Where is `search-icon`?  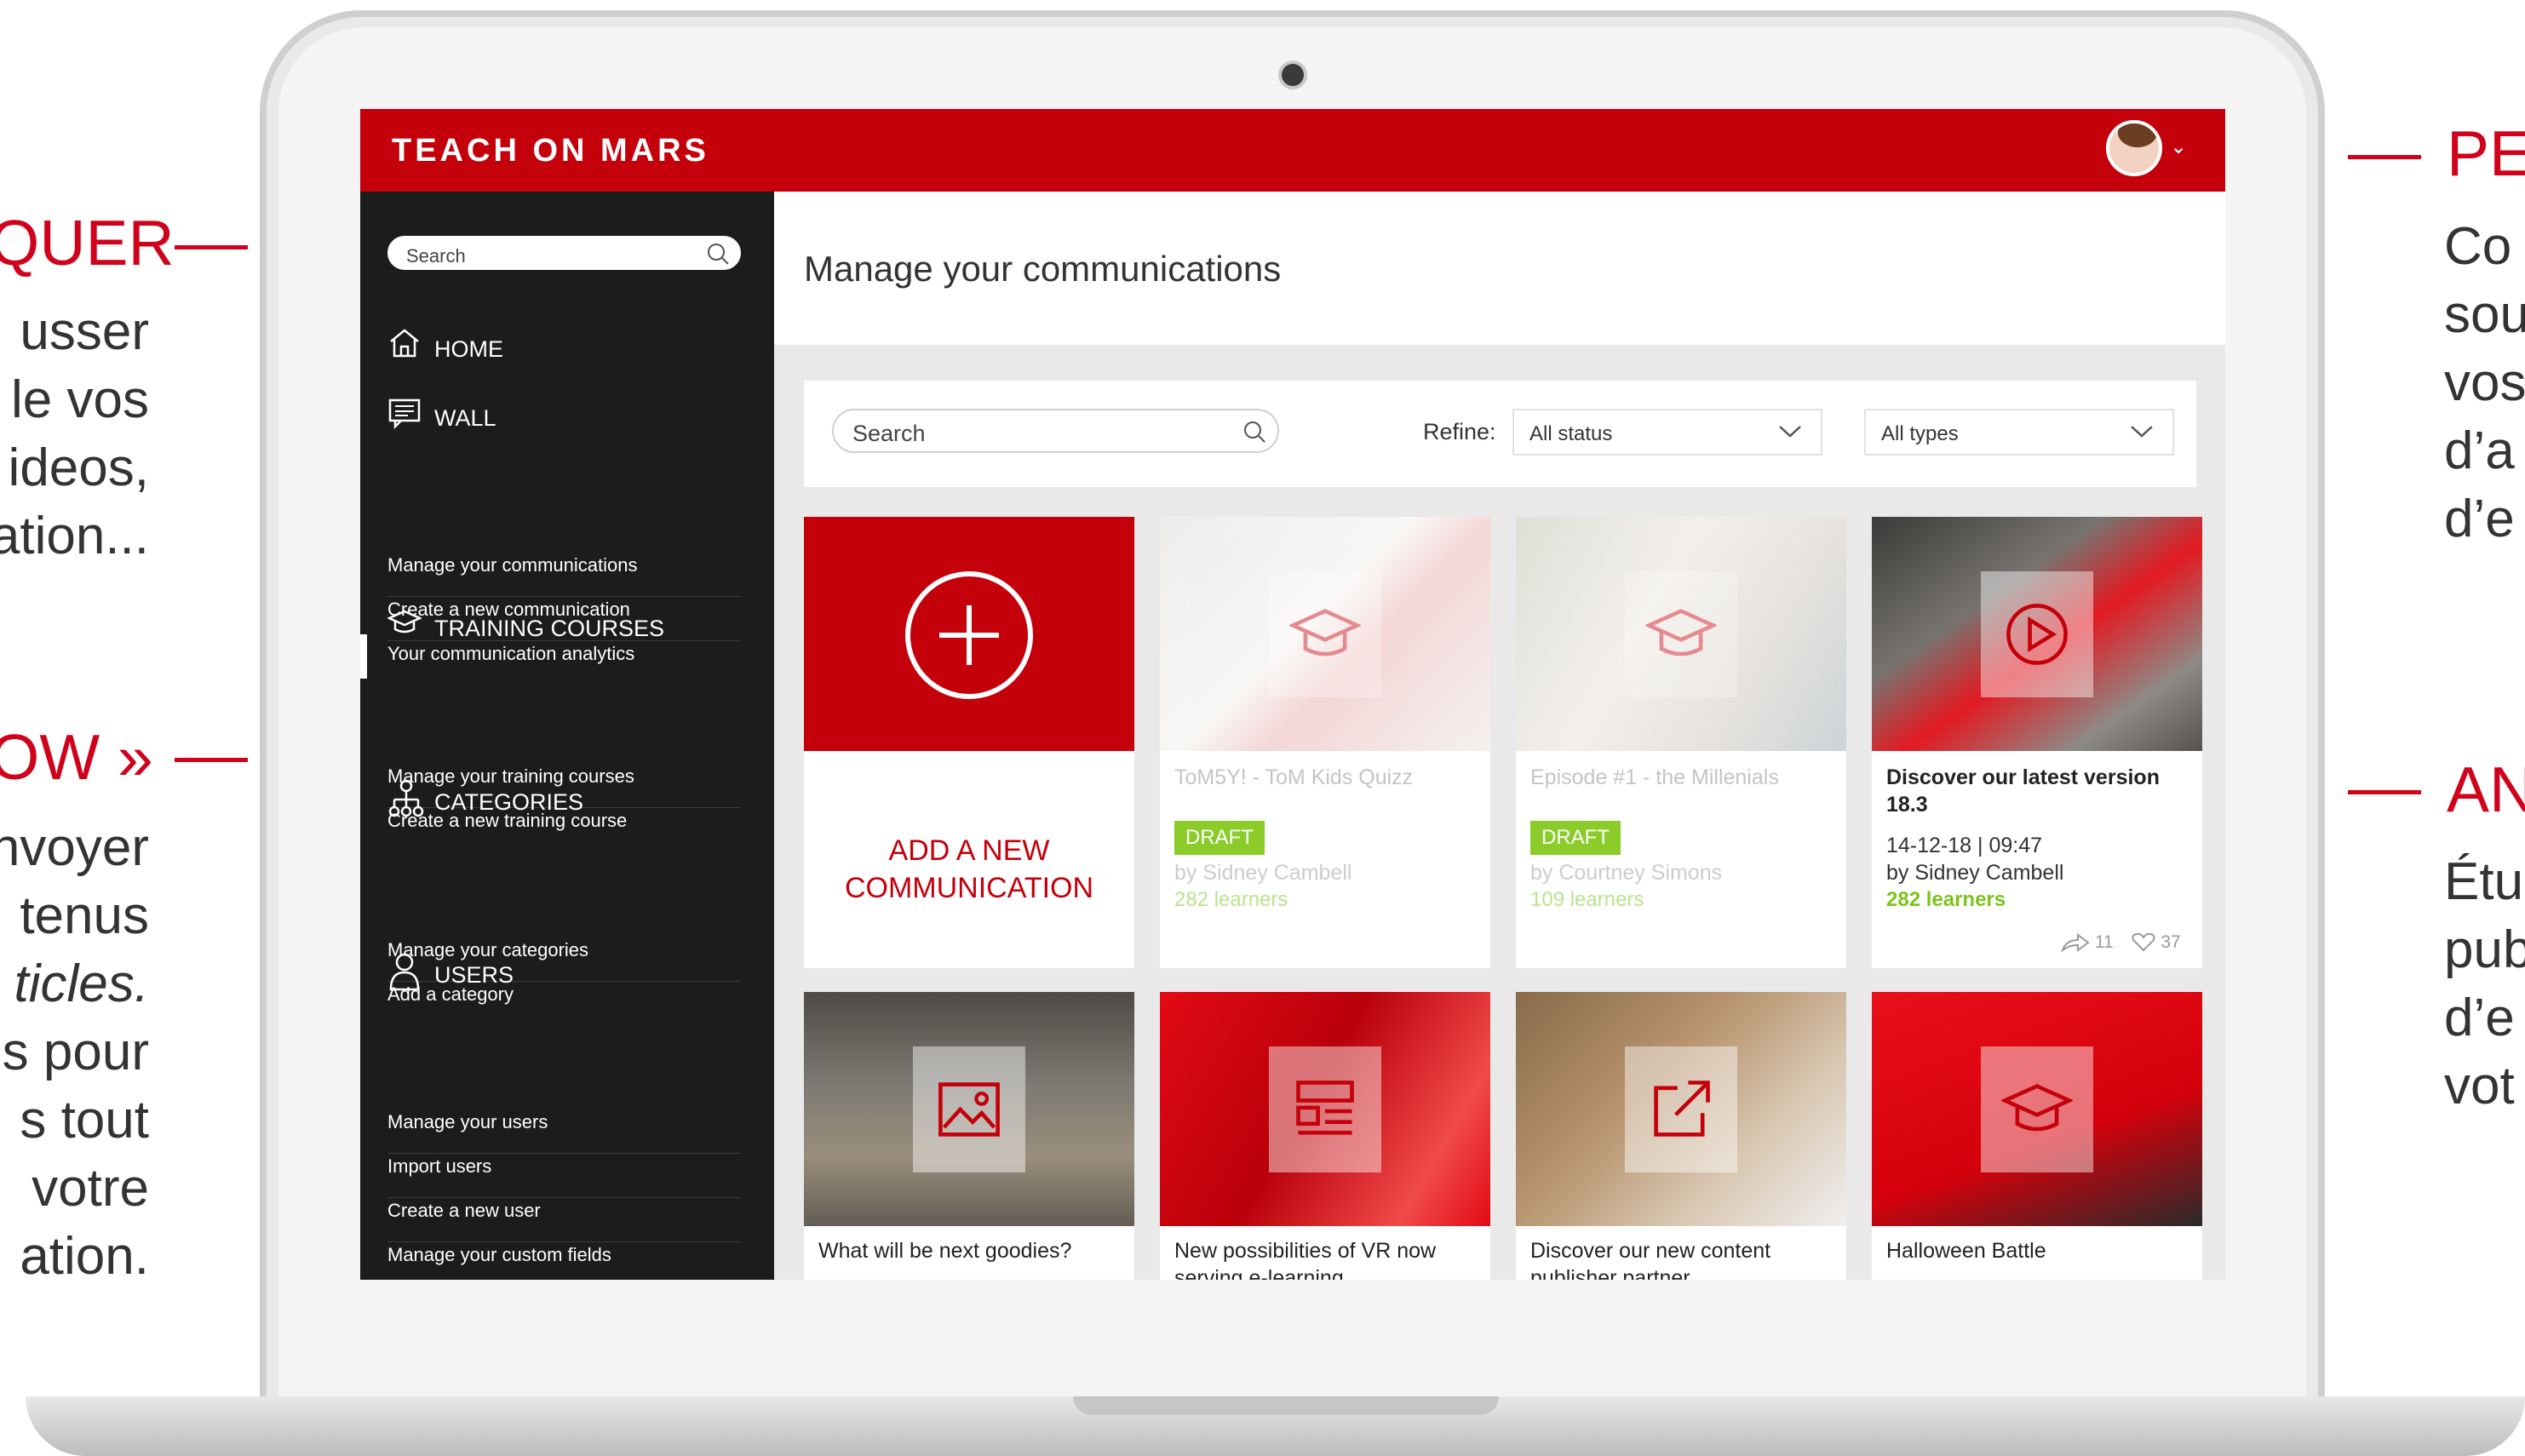 search-icon is located at coordinates (718, 255).